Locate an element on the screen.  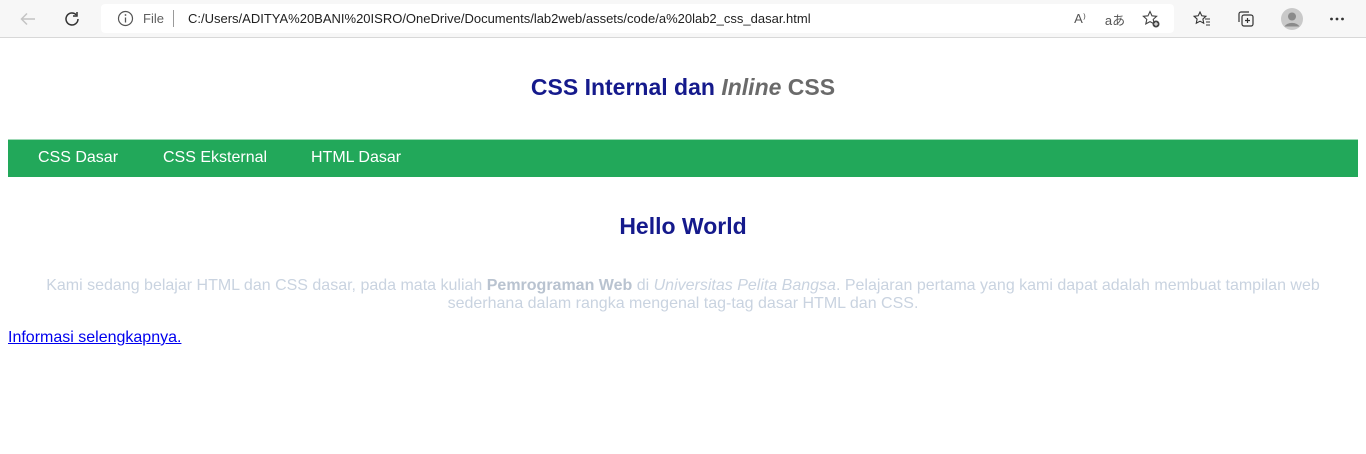
paragraph-part2: di is located at coordinates (643, 285).